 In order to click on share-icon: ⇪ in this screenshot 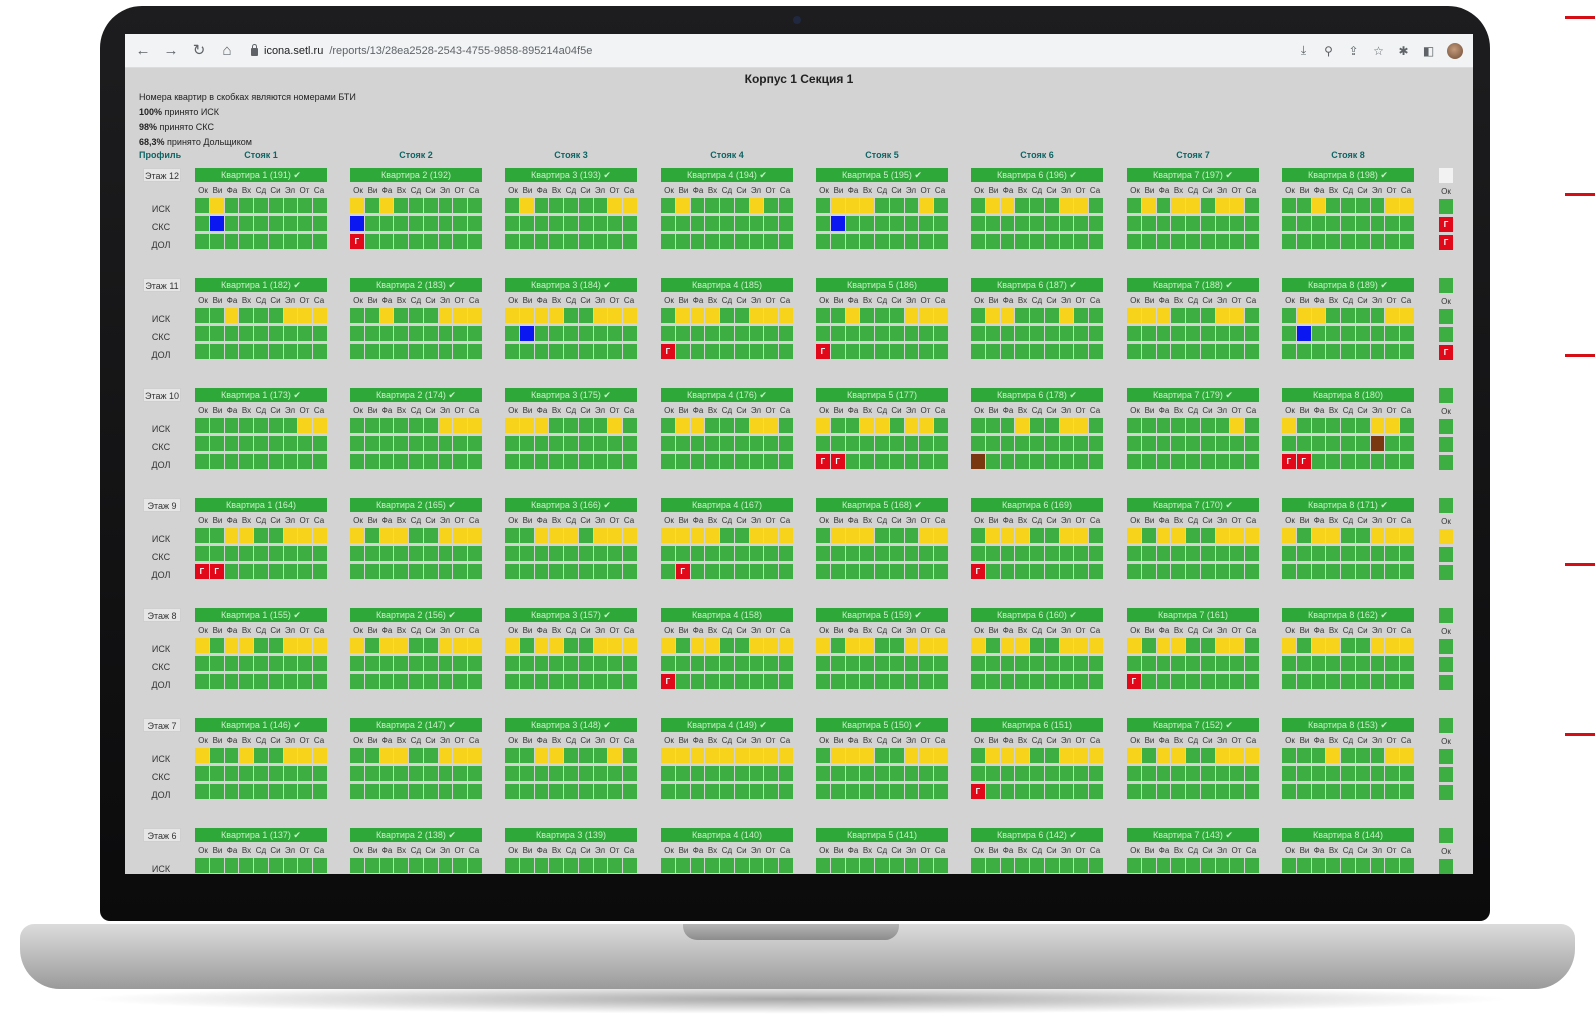, I will do `click(1353, 51)`.